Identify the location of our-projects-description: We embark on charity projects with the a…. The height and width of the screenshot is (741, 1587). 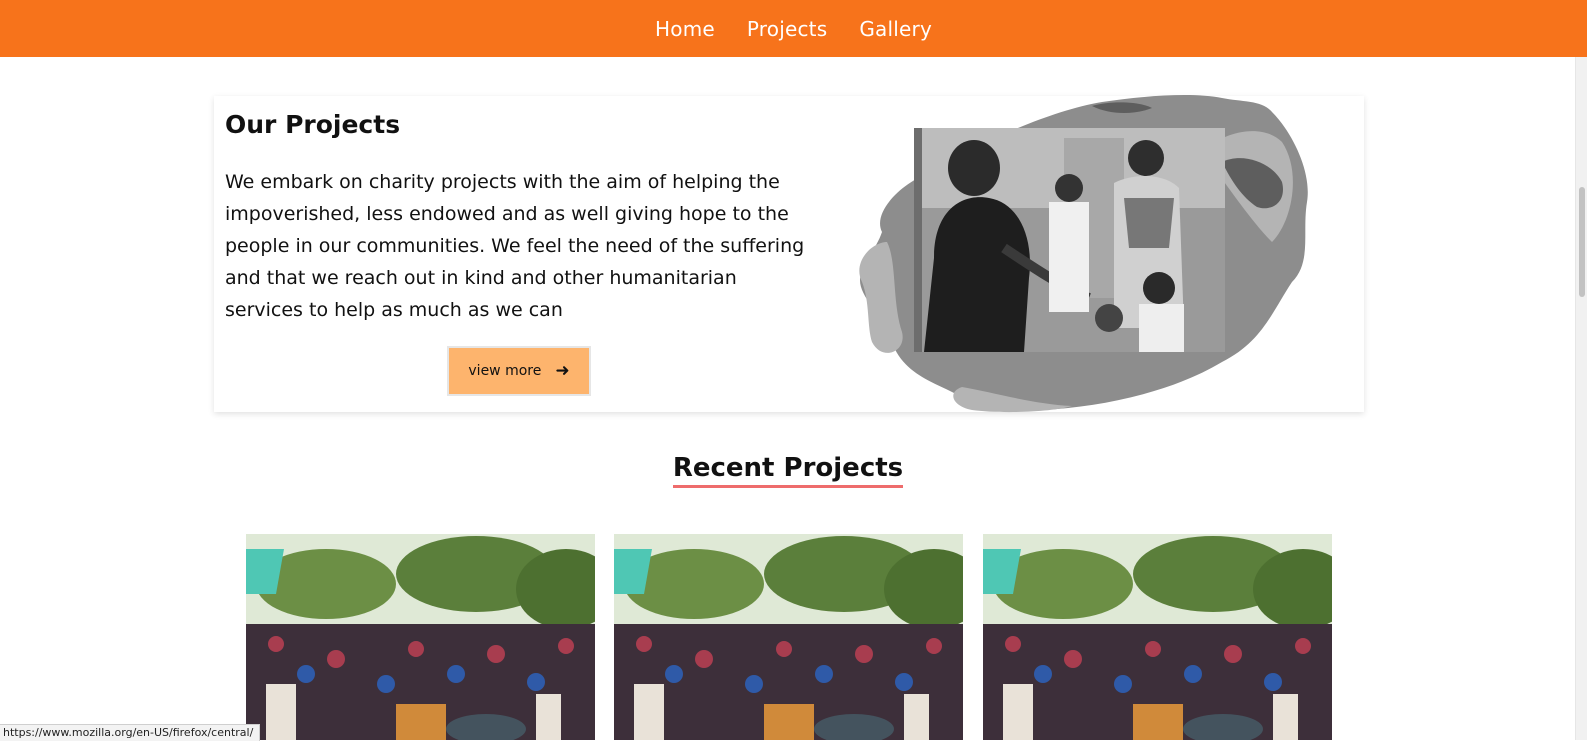
(515, 246).